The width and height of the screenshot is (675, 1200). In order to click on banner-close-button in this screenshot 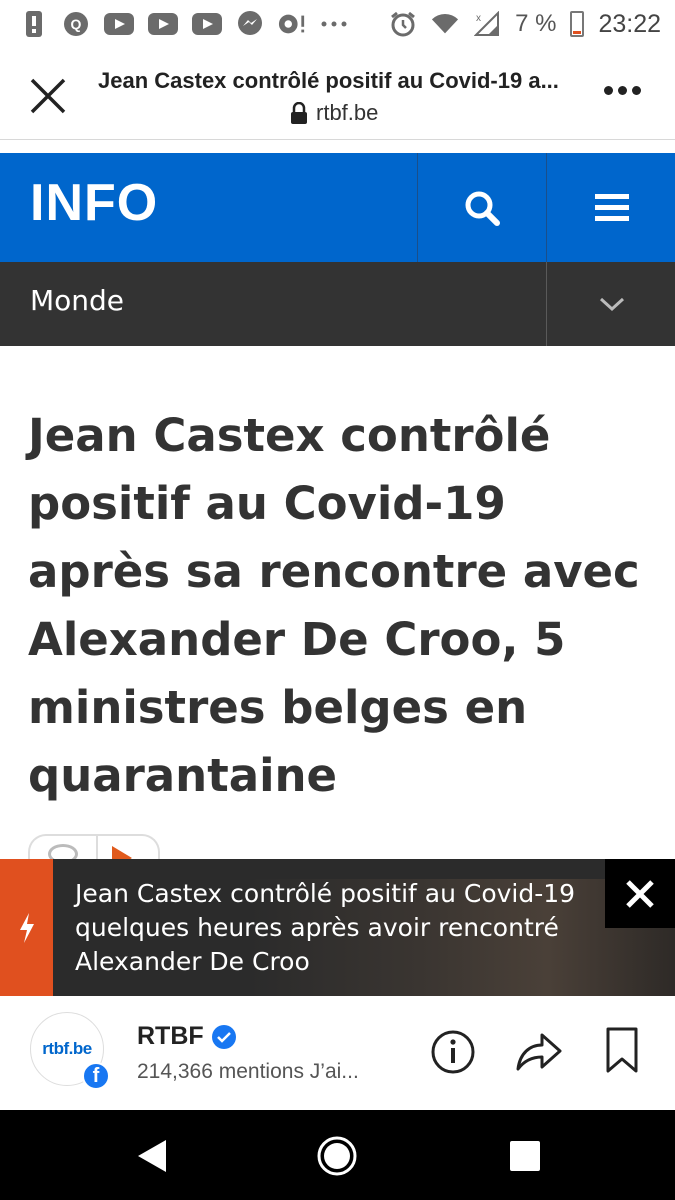, I will do `click(640, 893)`.